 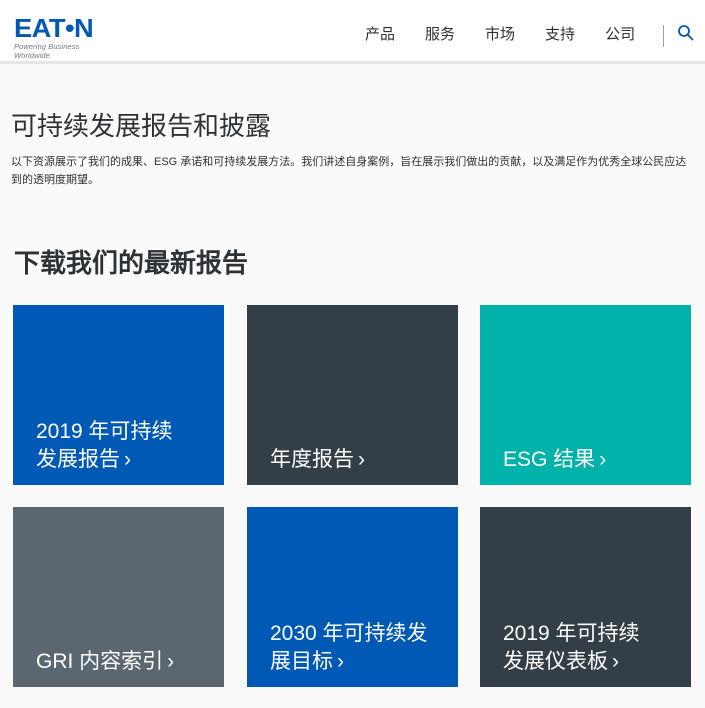 I want to click on section-title: 下载我们的最新报告, so click(x=131, y=263).